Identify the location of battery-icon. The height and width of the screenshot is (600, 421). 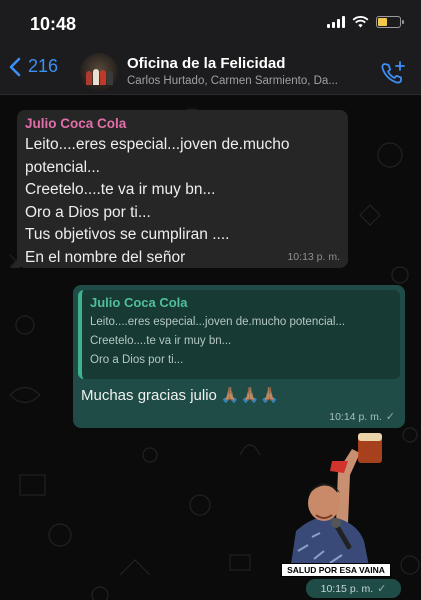
(390, 22).